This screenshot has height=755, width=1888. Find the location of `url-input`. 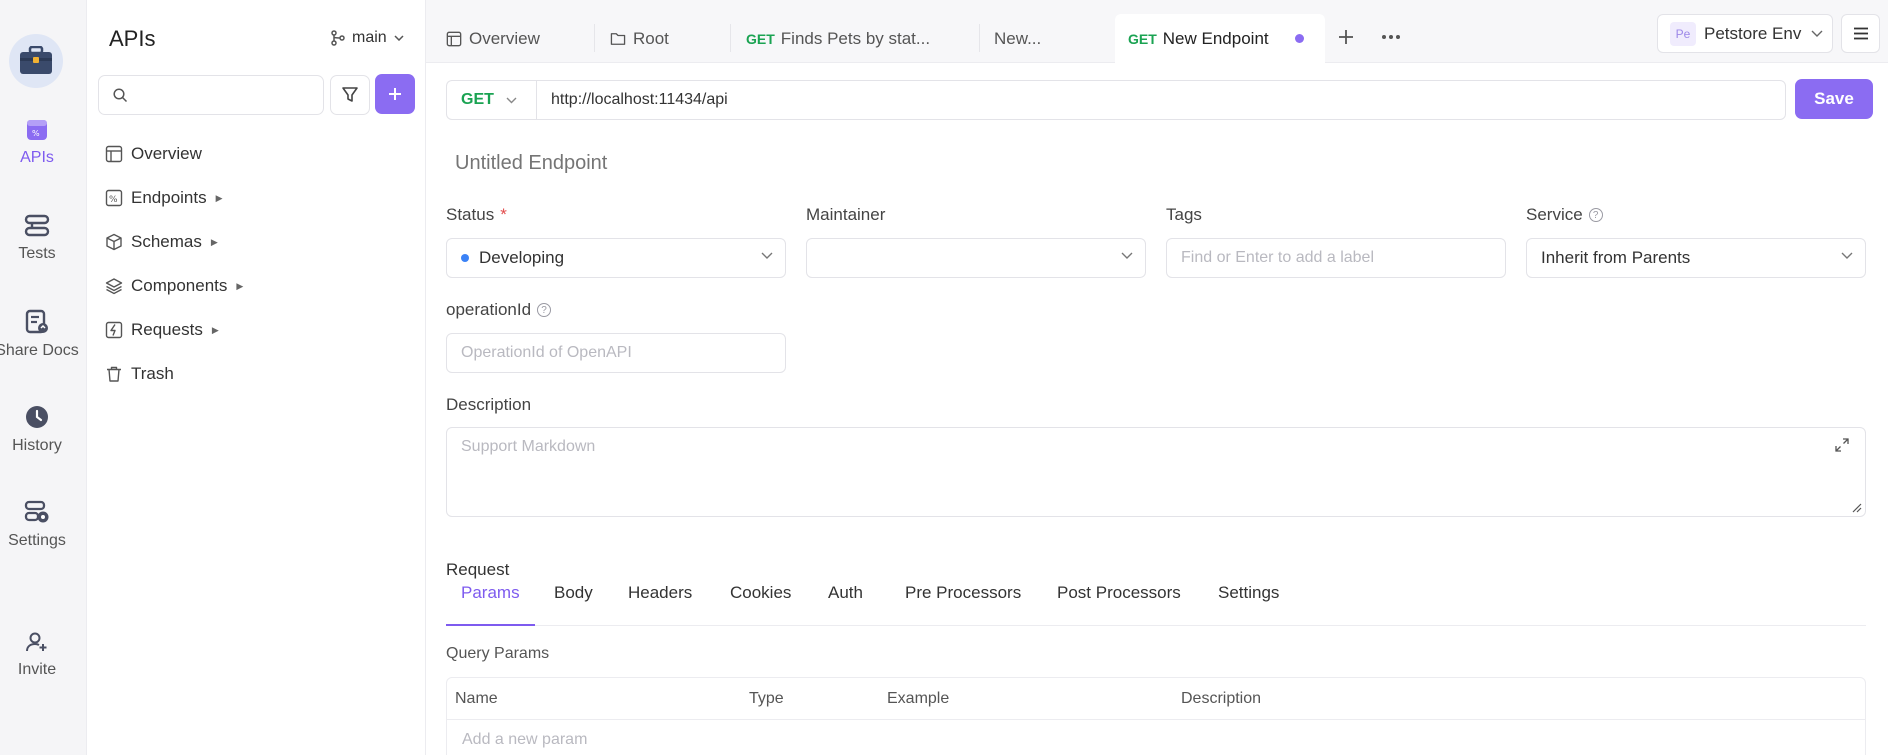

url-input is located at coordinates (1151, 100).